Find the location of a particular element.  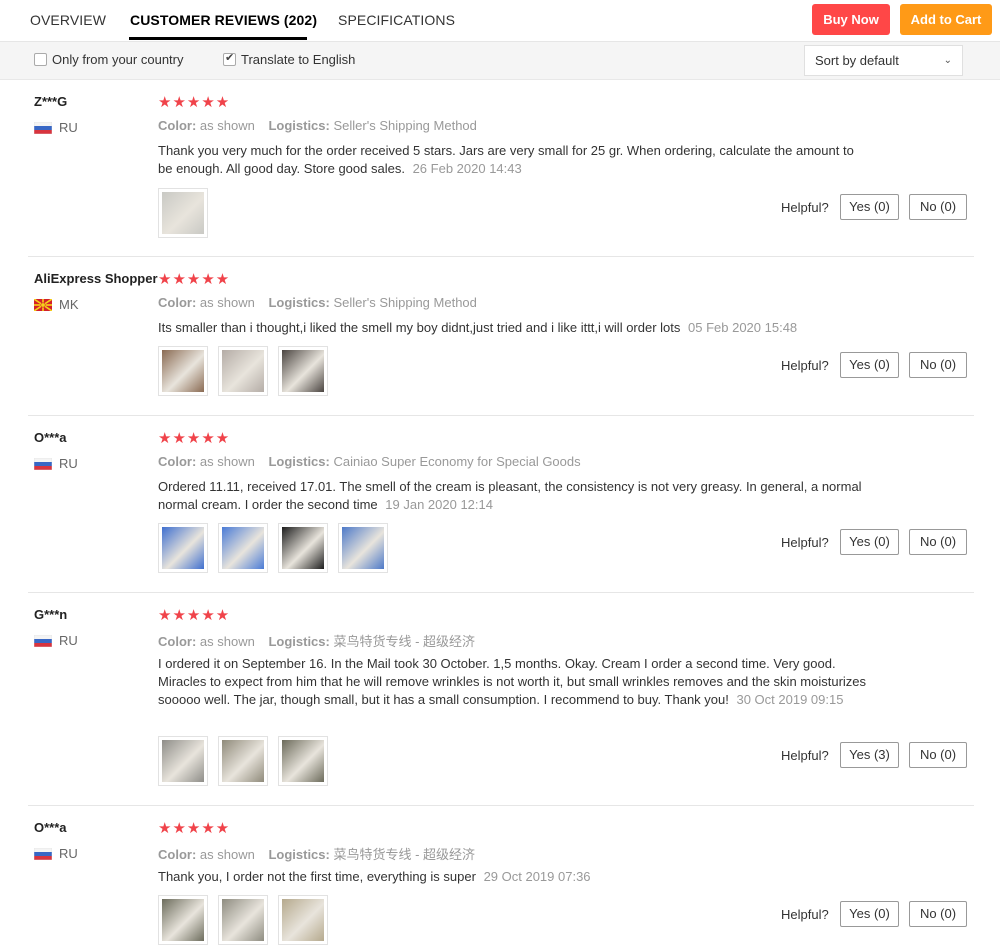

review-date: 05 Feb 2020 15:48 is located at coordinates (743, 327).